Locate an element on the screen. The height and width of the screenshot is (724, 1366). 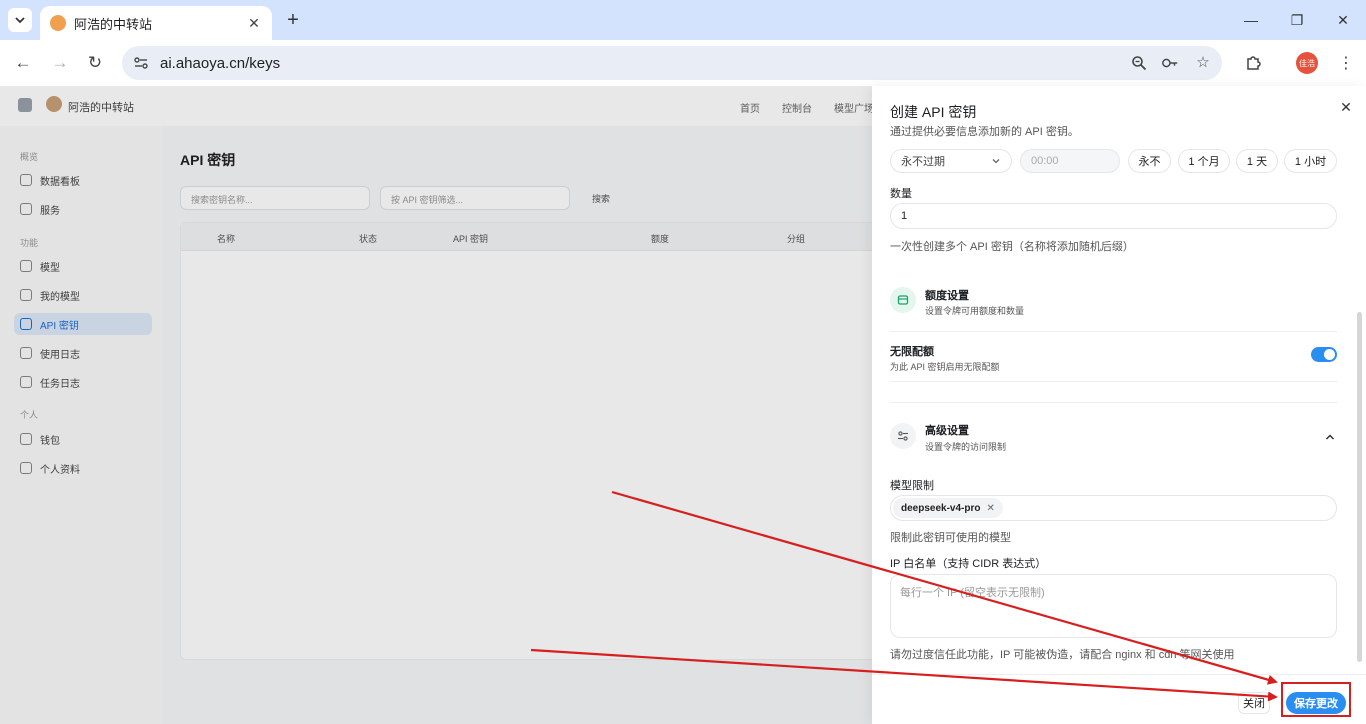
quick-expire-1-month: 1 个月 is located at coordinates (1204, 161).